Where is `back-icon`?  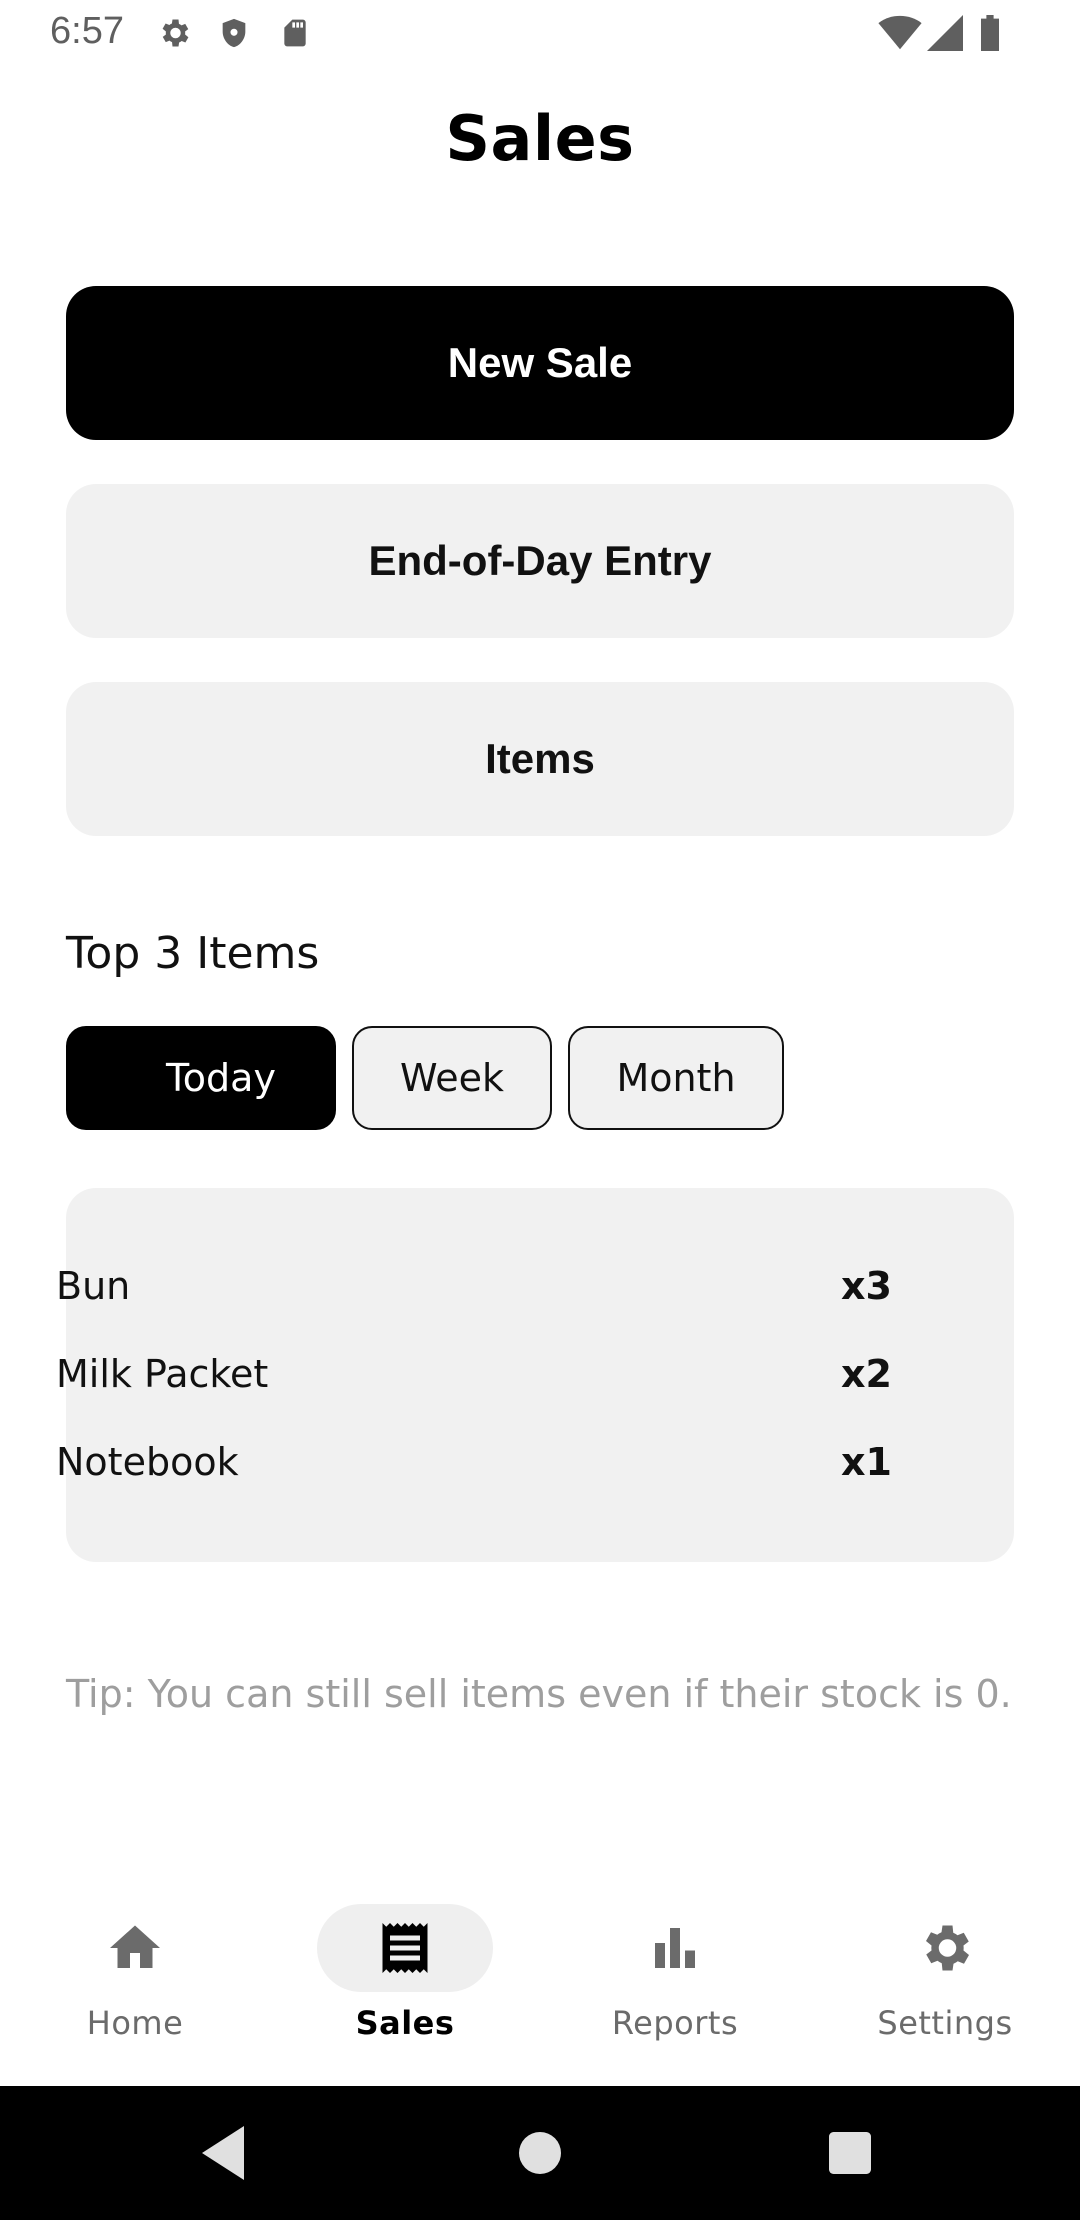 back-icon is located at coordinates (226, 2155).